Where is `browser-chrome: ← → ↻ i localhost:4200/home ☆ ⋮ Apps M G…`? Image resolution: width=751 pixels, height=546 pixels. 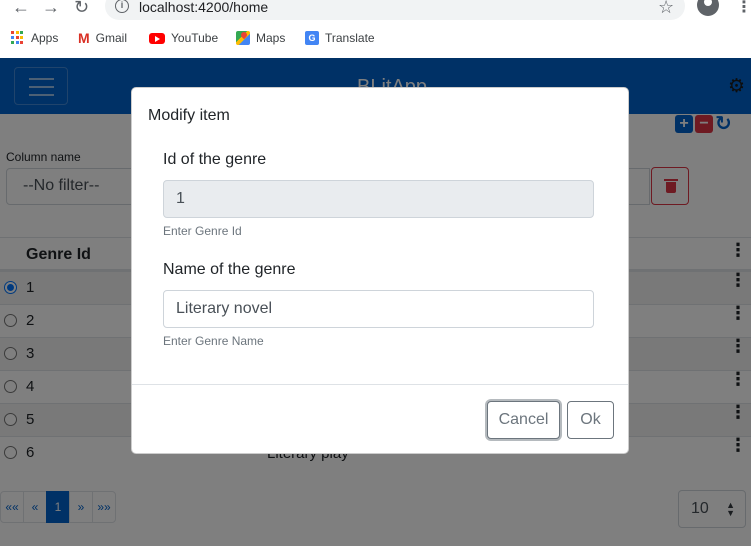
browser-chrome: ← → ↻ i localhost:4200/home ☆ ⋮ Apps M G… is located at coordinates (375, 29).